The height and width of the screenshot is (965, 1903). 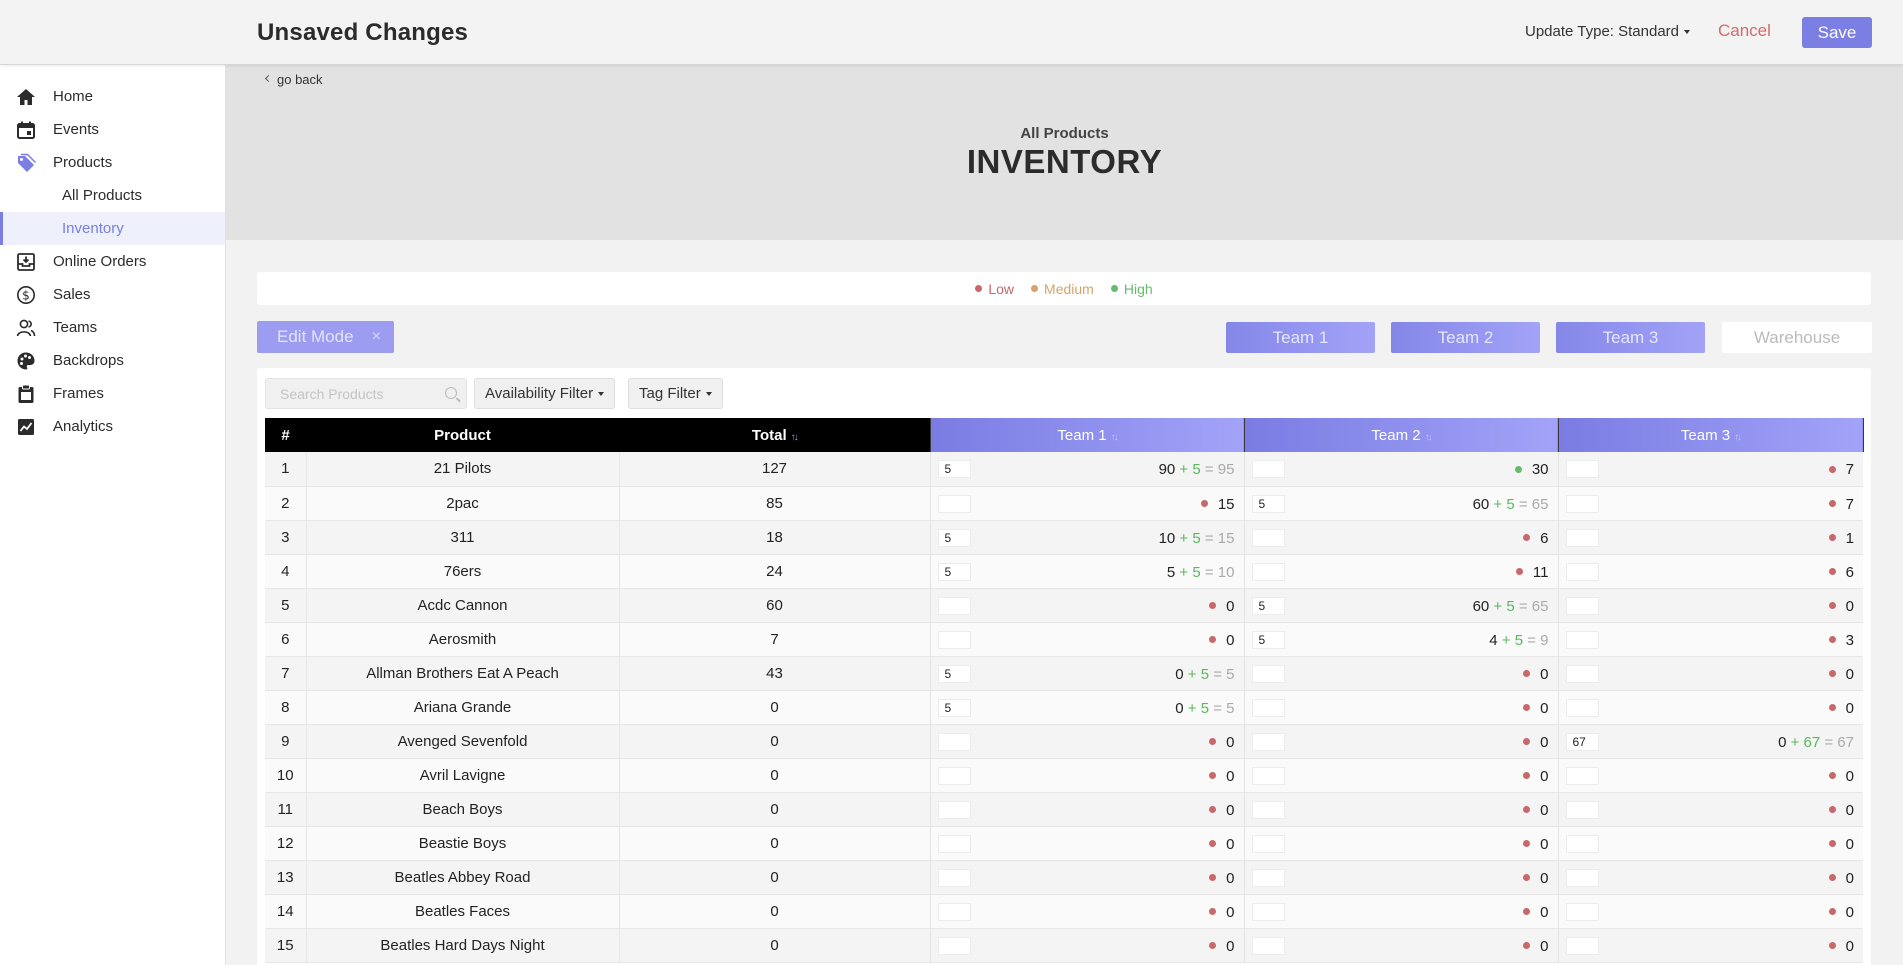 What do you see at coordinates (1849, 469) in the screenshot?
I see `base-quantity: 7` at bounding box center [1849, 469].